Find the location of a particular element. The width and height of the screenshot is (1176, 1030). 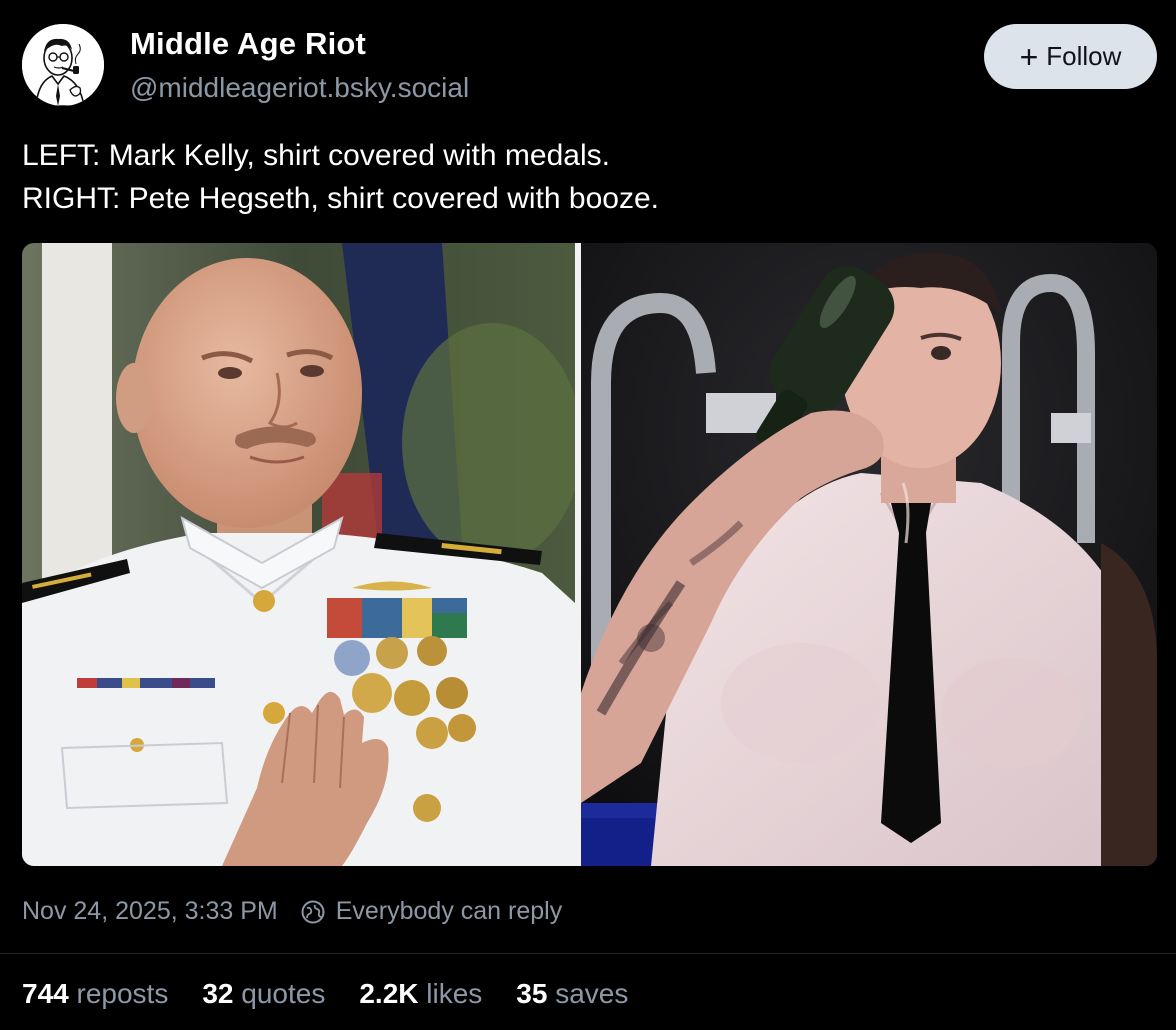

follow-button: + Follow is located at coordinates (1070, 56).